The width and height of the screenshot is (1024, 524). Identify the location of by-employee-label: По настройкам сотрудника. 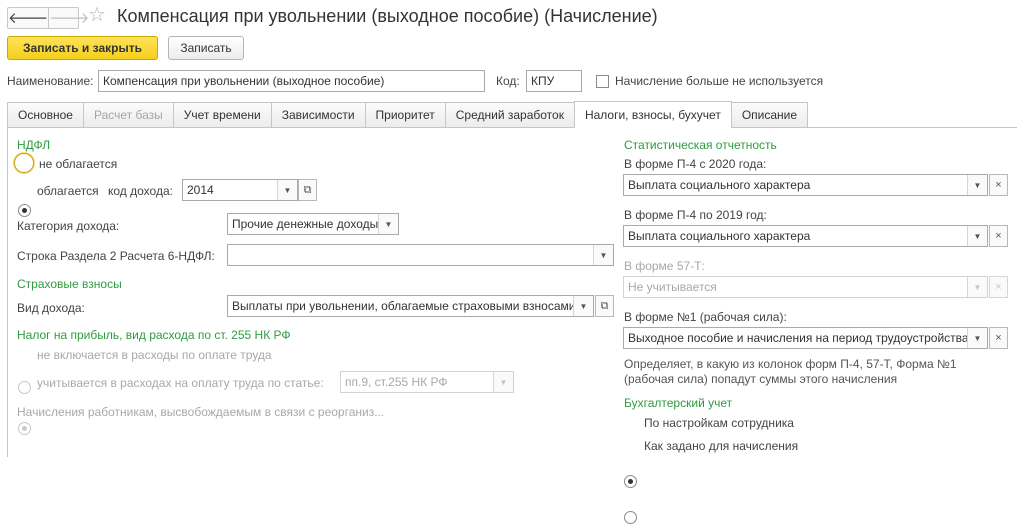
(719, 423).